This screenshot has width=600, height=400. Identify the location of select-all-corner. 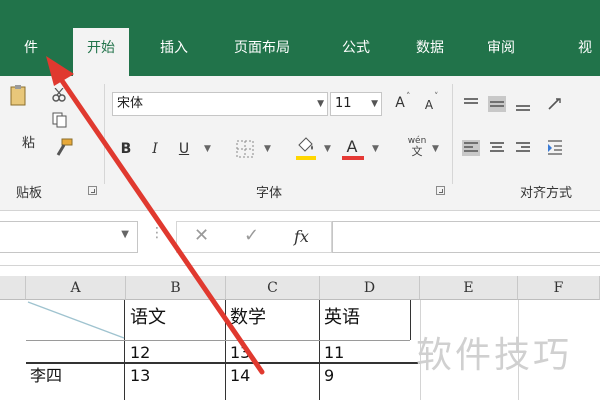
(13, 288).